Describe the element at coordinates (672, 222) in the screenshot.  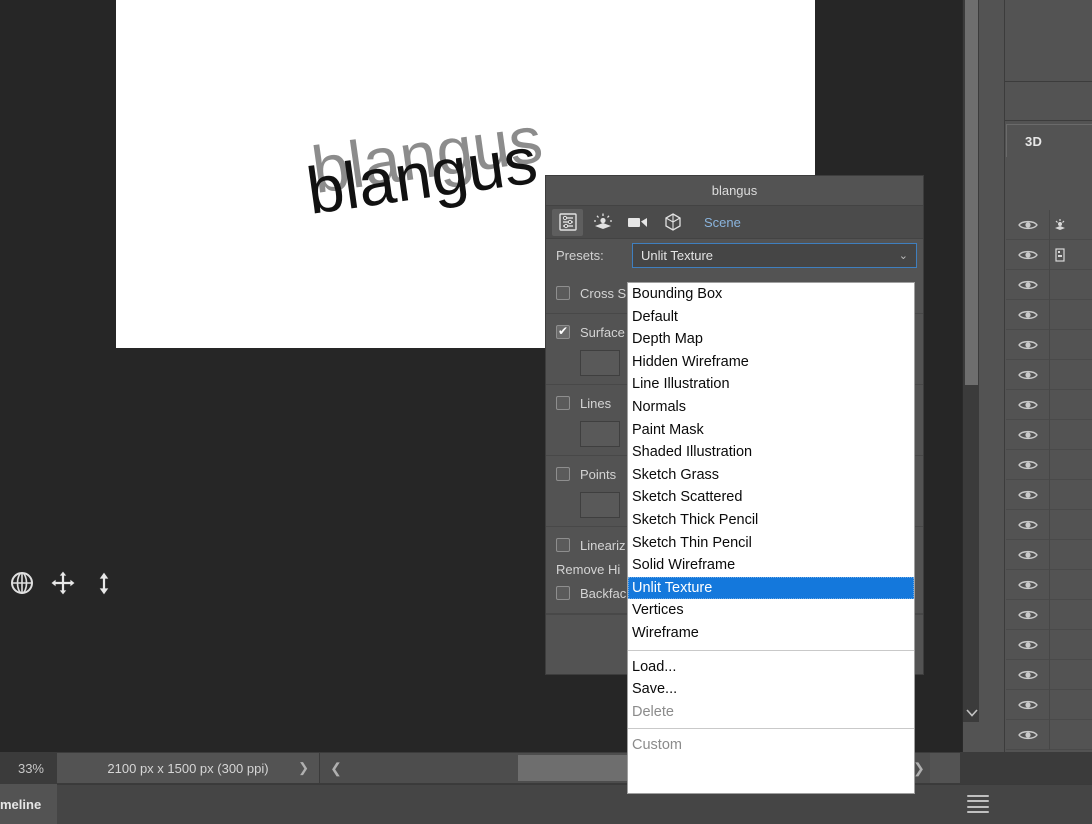
I see `mesh-filter-icon` at that location.